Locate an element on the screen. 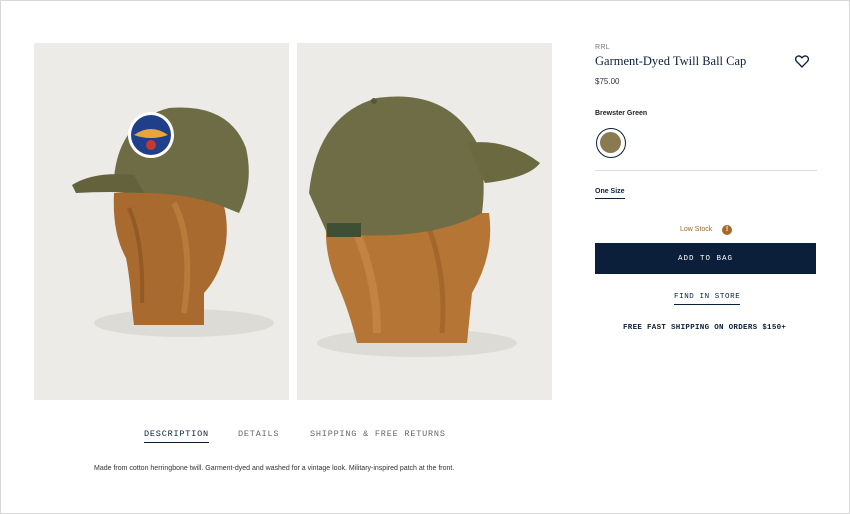 This screenshot has width=850, height=514. tab-description: DESCRIPTION is located at coordinates (176, 436).